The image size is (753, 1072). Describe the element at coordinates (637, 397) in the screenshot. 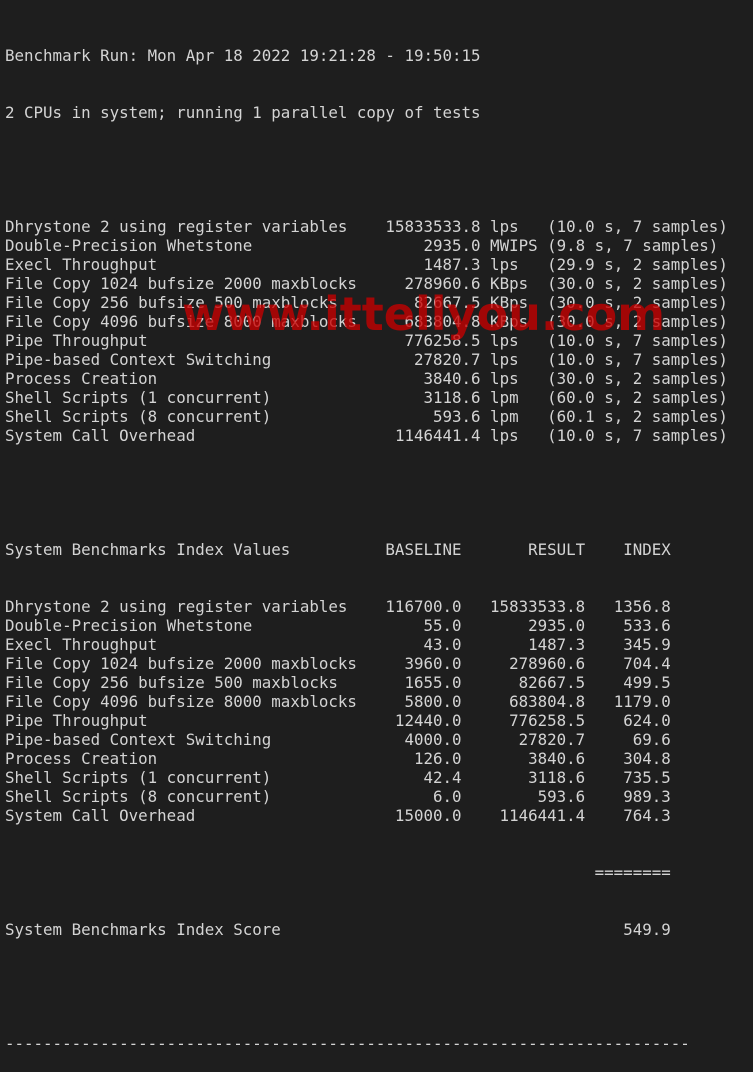

I see `result-timing: (60.0 s, 2 samples)` at that location.